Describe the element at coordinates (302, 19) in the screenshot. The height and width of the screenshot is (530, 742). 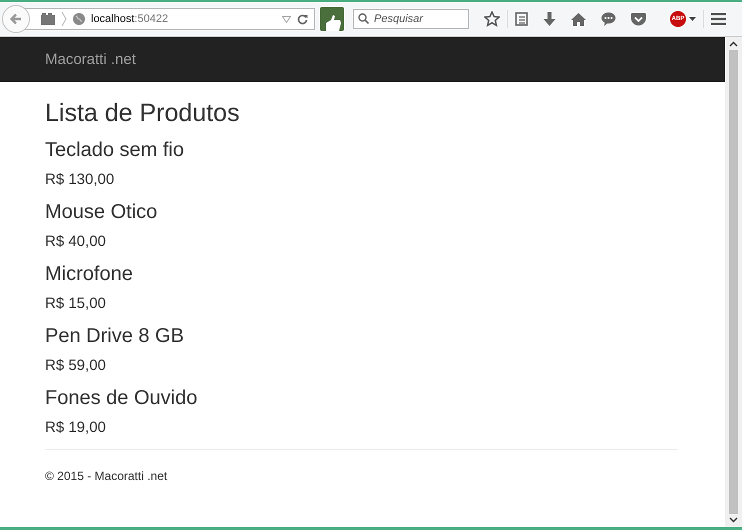
I see `reload-icon` at that location.